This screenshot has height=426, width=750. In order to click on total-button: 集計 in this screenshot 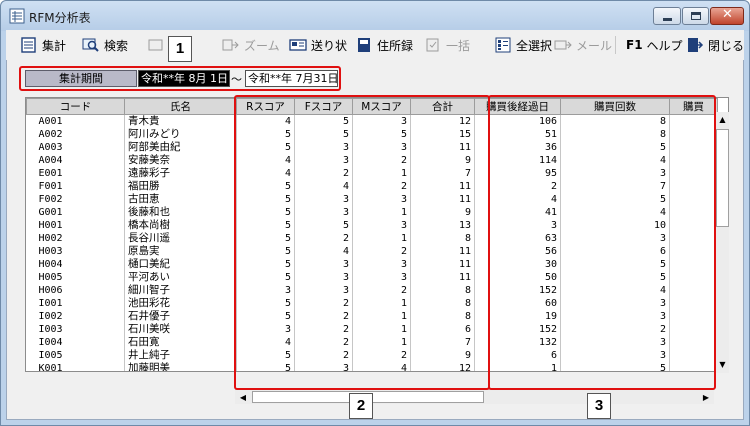, I will do `click(43, 45)`.